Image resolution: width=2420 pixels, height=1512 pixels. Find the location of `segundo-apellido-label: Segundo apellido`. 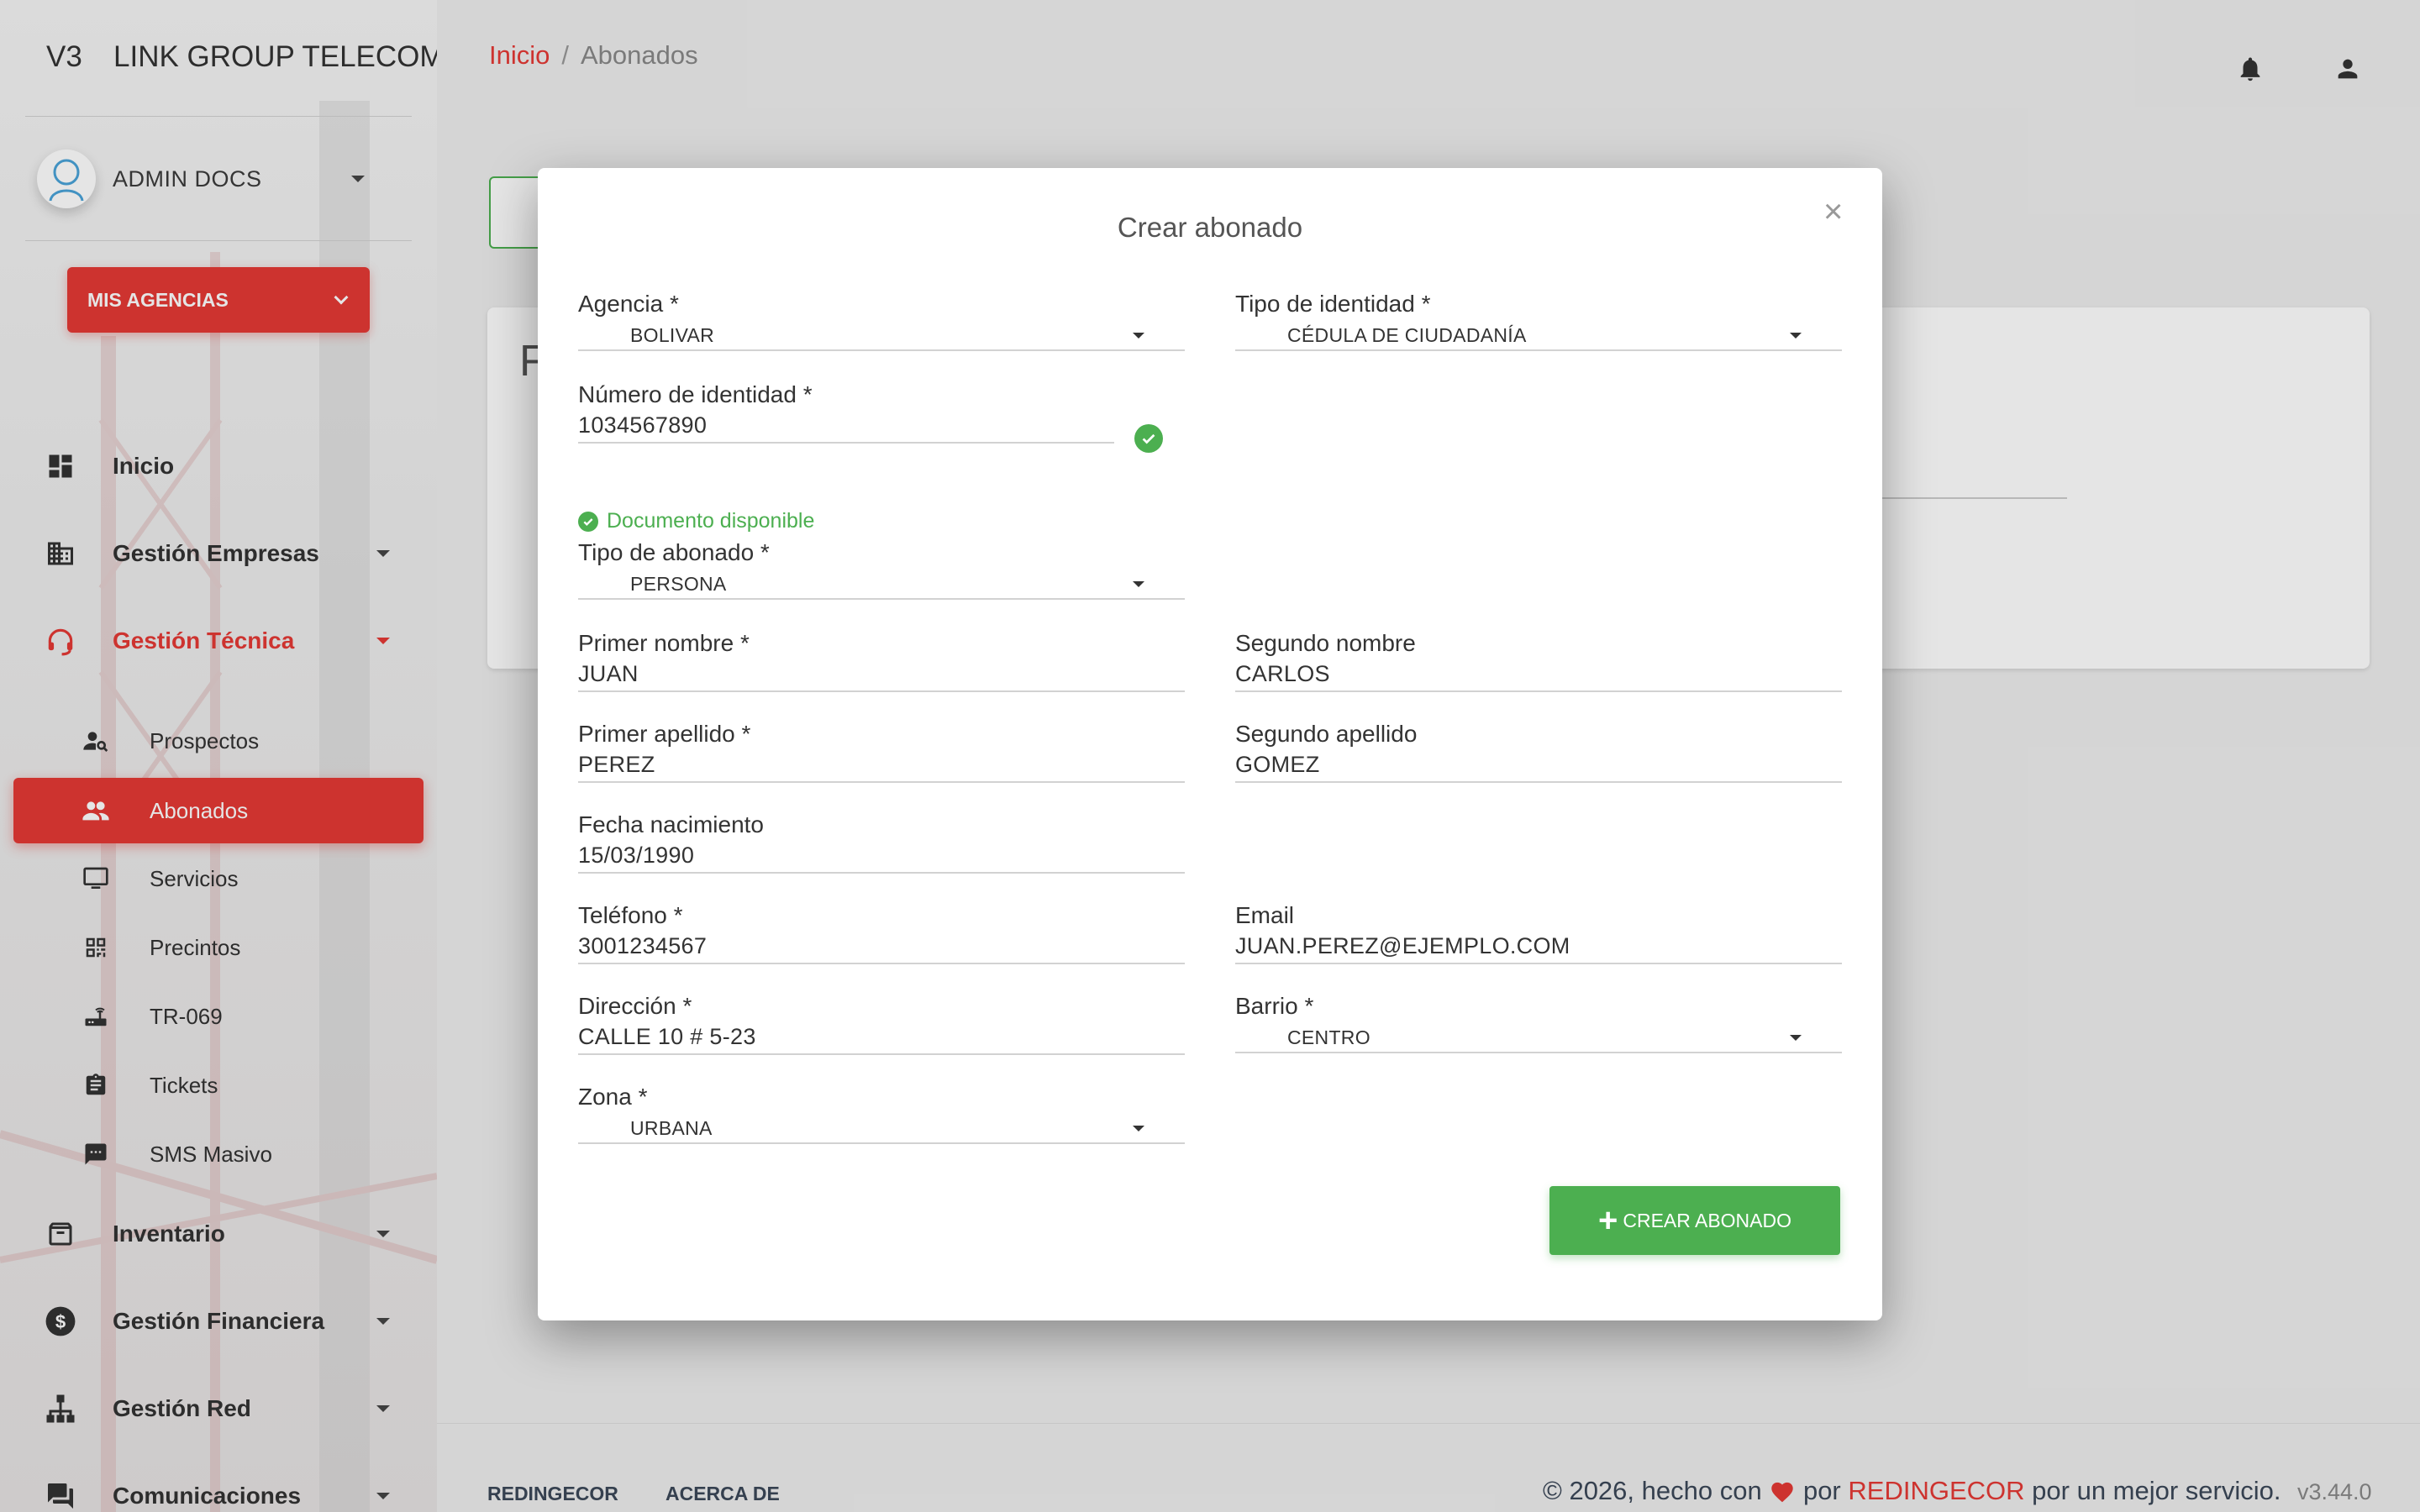

segundo-apellido-label: Segundo apellido is located at coordinates (1326, 734).